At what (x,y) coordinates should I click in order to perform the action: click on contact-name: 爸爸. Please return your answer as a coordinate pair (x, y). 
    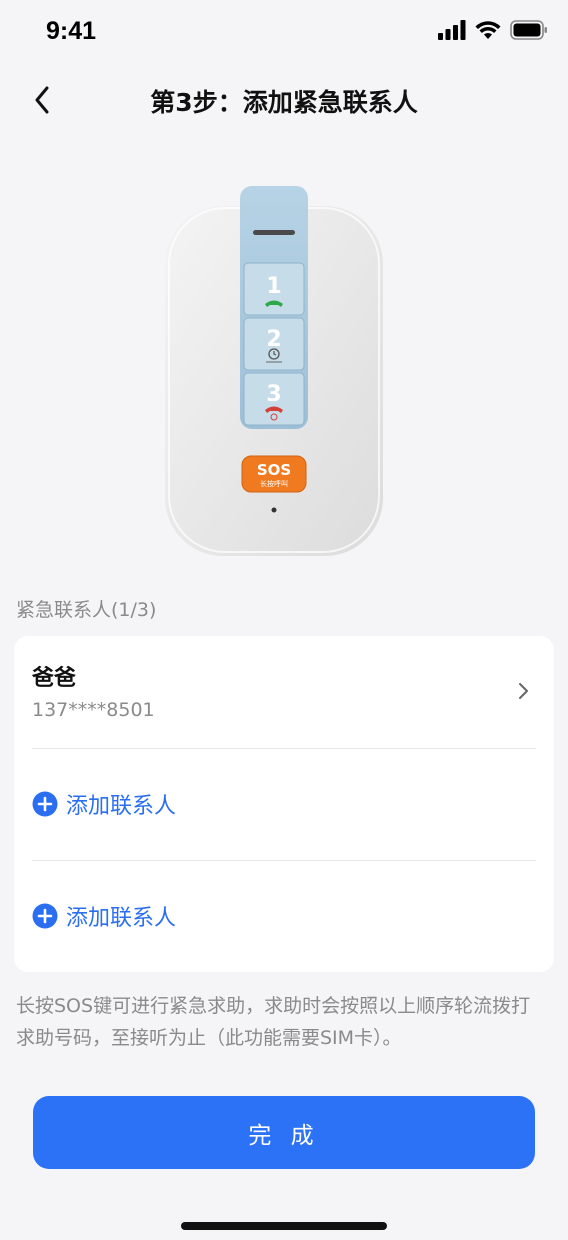
    Looking at the image, I should click on (54, 678).